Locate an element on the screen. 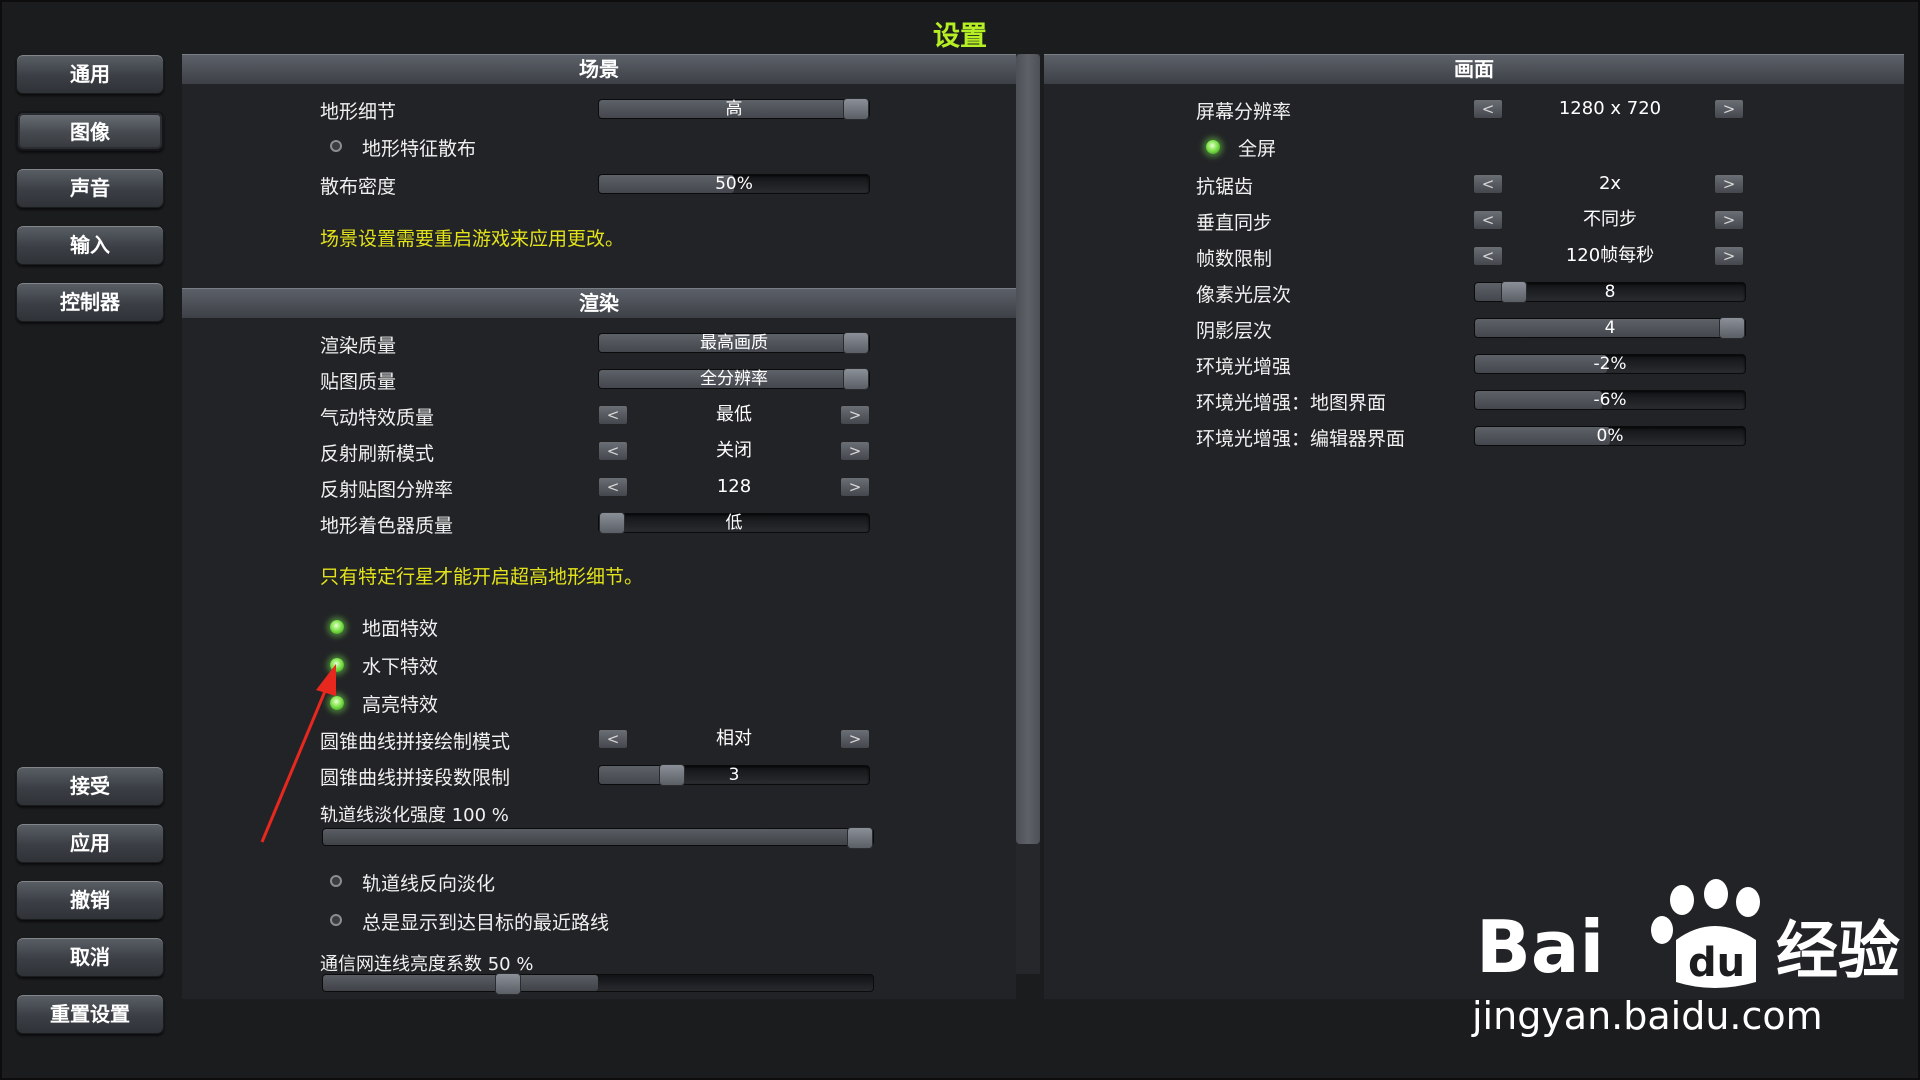 The width and height of the screenshot is (1920, 1080). baidu-watermark-logo: Bai du 经验 is located at coordinates (1696, 934).